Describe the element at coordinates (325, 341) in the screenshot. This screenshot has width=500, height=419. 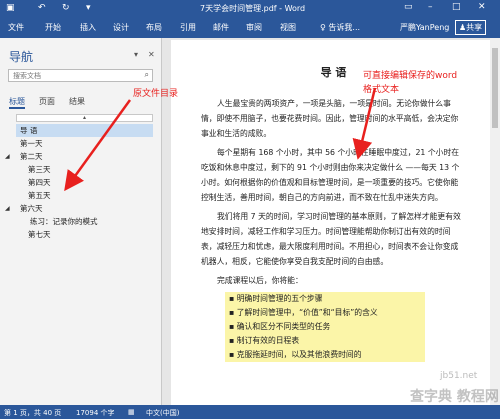
I see `list-item: ▪ 制订有效的日程表` at that location.